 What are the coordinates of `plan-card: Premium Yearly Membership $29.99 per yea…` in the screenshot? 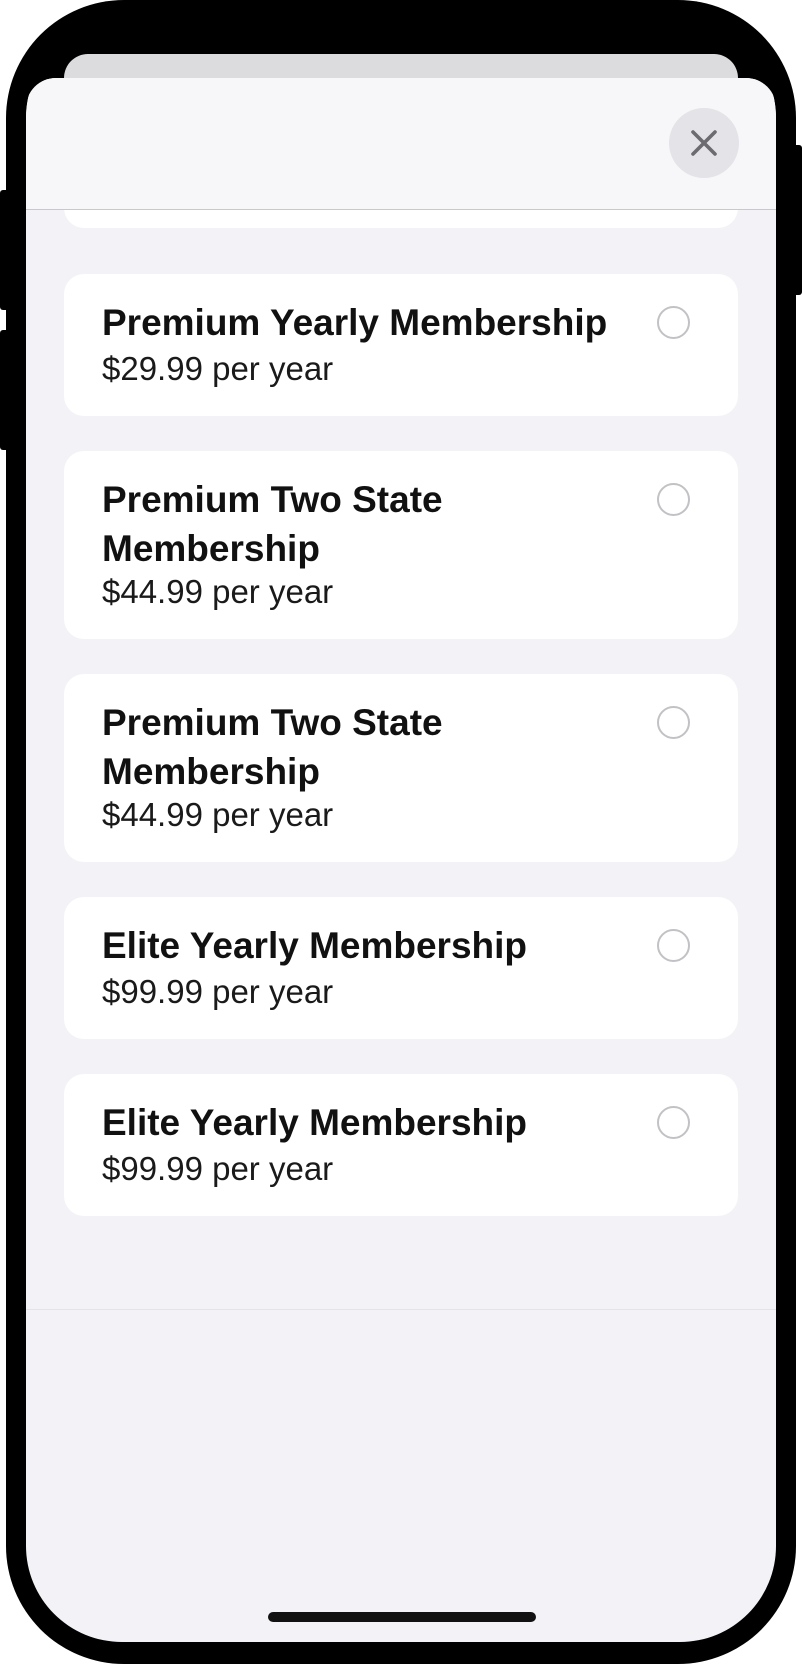 It's located at (401, 345).